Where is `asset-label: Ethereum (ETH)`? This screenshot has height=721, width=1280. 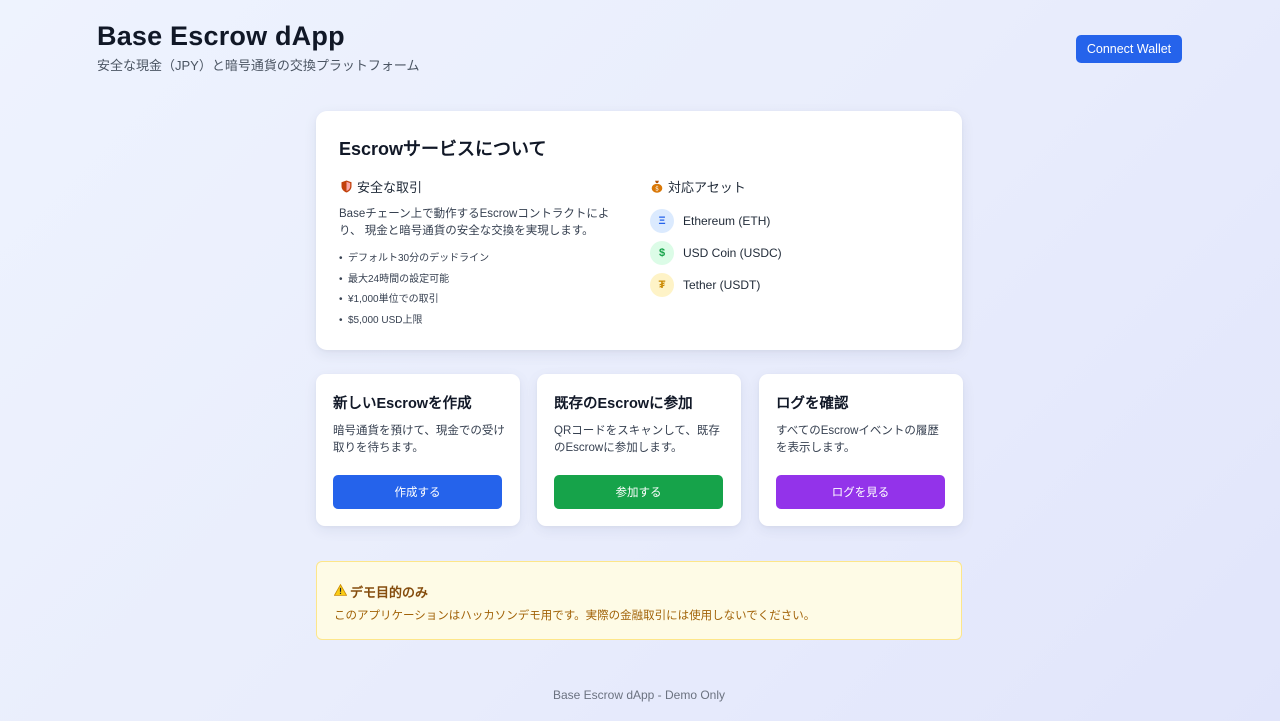 asset-label: Ethereum (ETH) is located at coordinates (727, 221).